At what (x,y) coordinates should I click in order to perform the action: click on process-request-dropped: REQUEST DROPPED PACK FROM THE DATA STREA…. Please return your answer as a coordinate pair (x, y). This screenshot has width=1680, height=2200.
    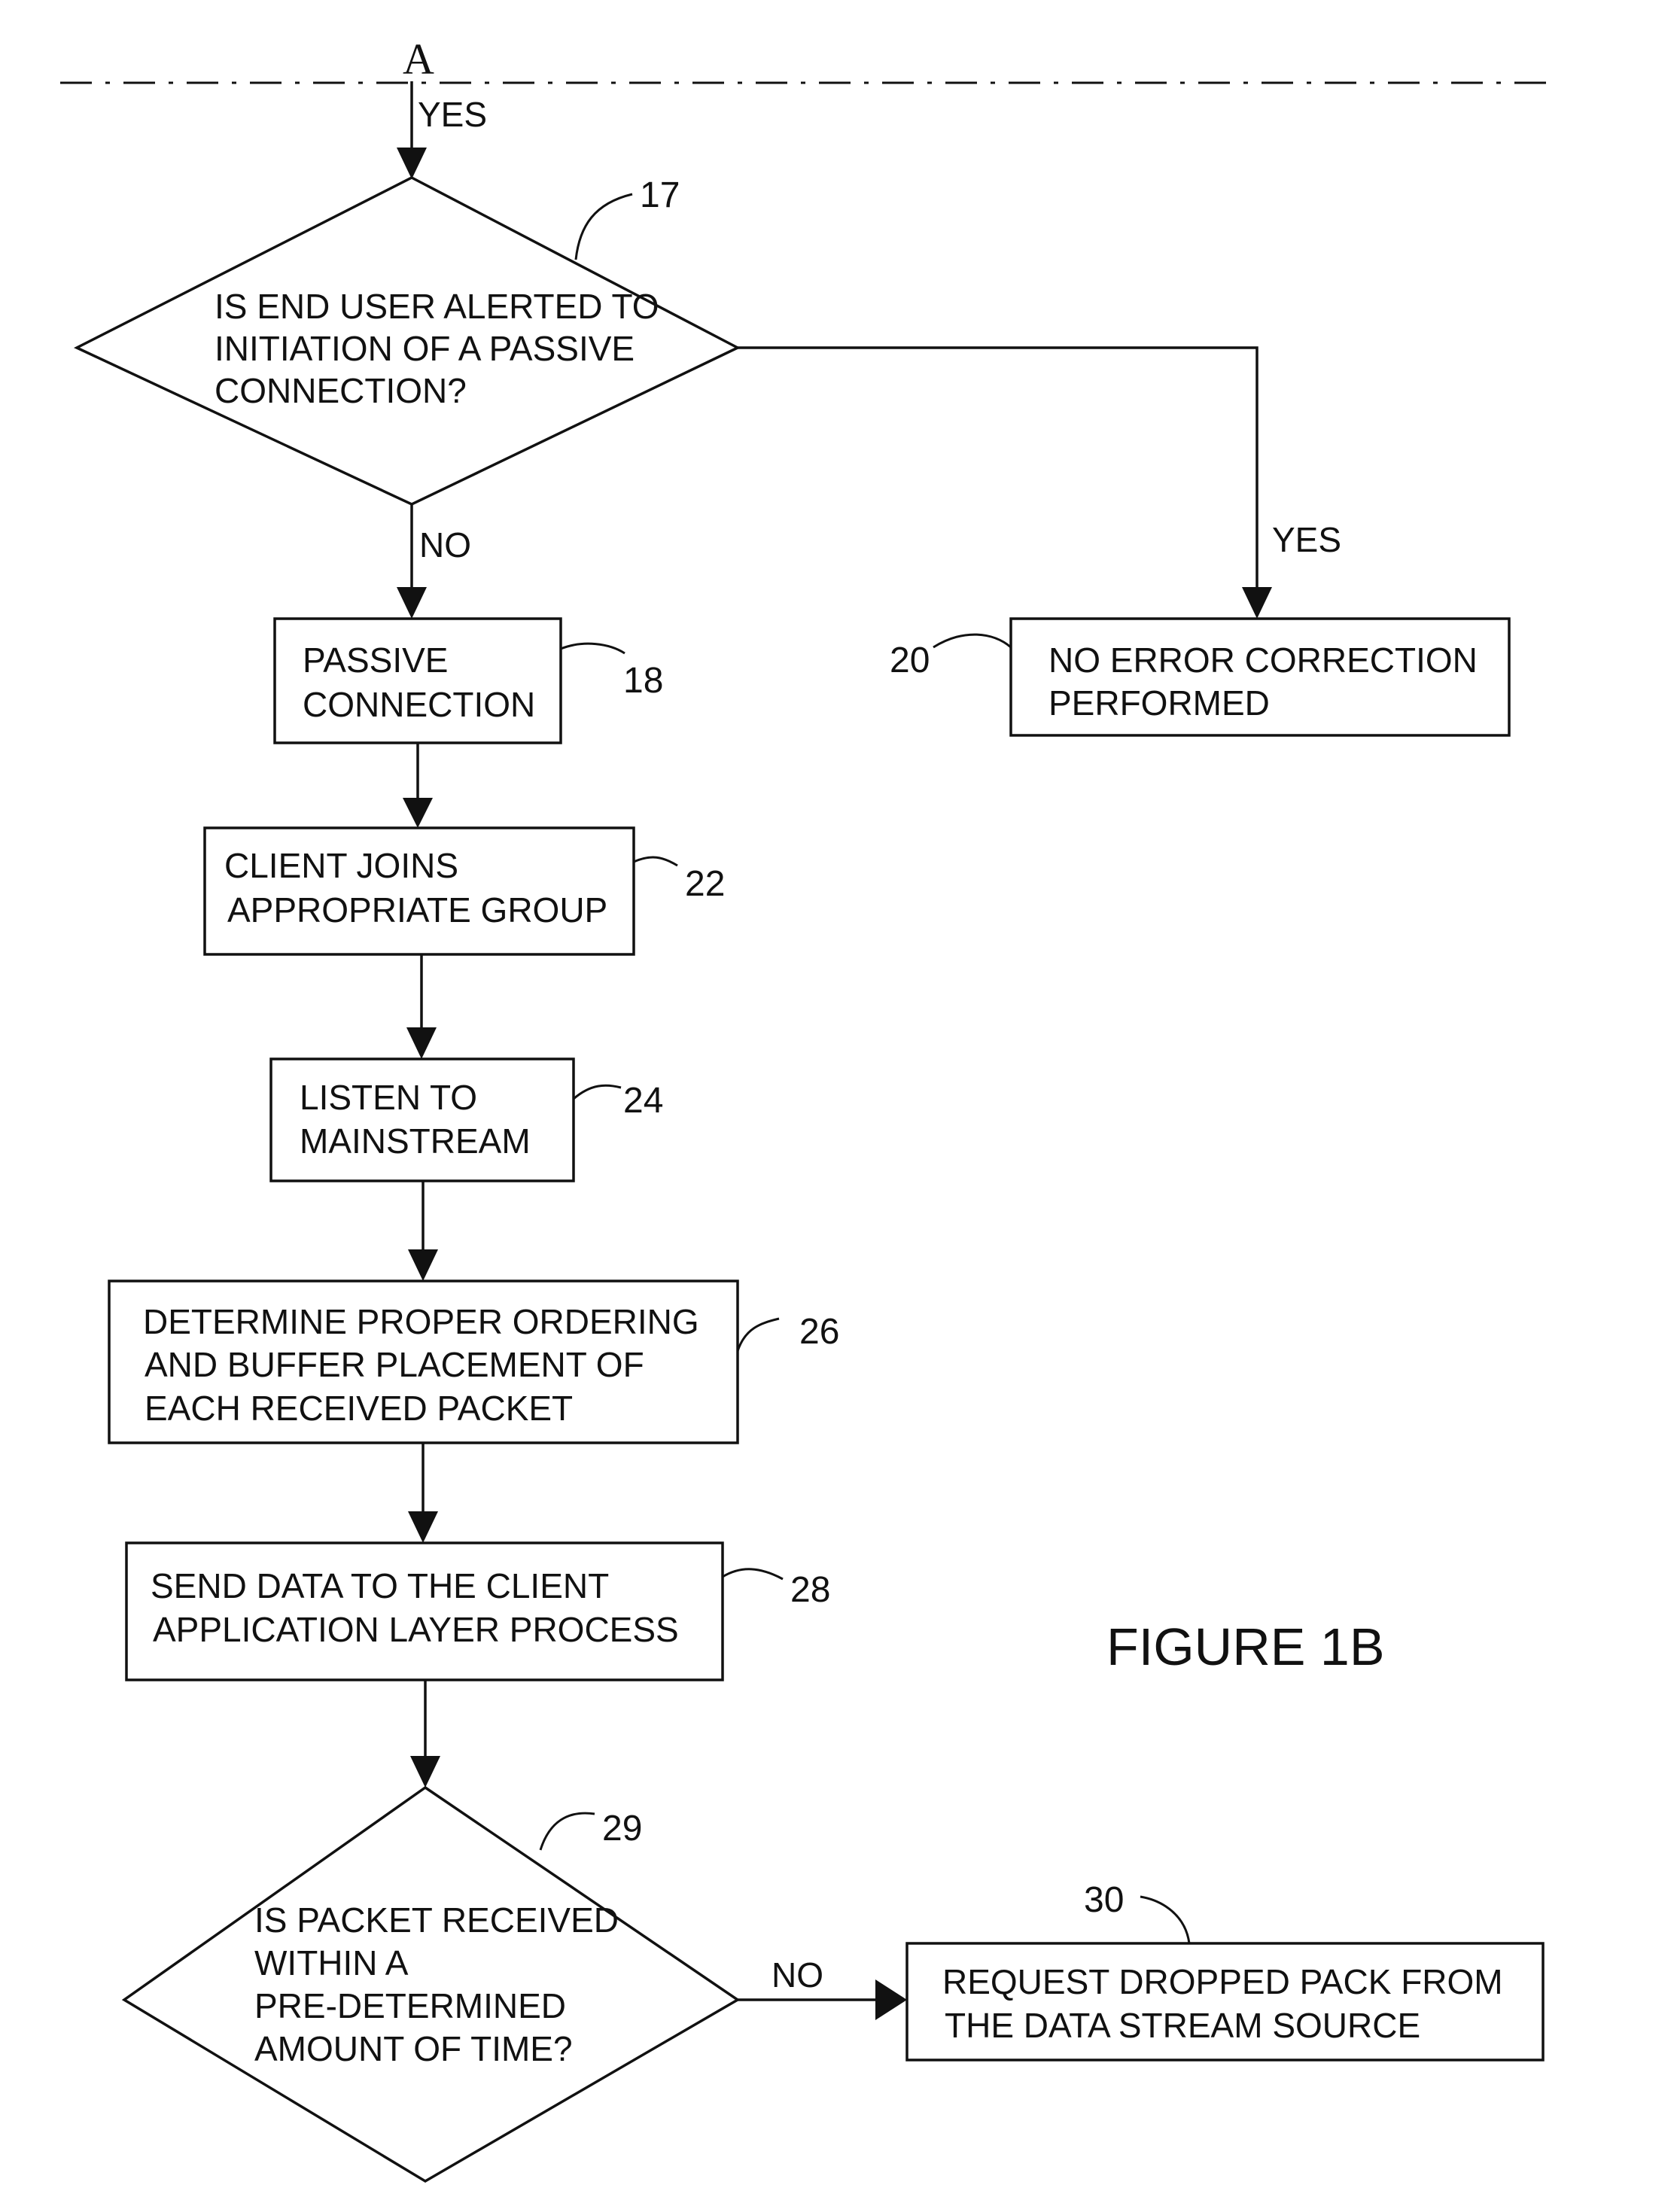
    Looking at the image, I should click on (1225, 2002).